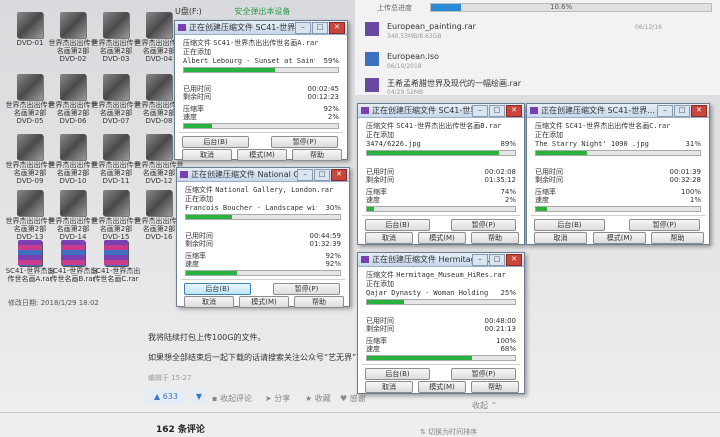 The image size is (720, 437). I want to click on comment-count: 162 条评论, so click(180, 430).